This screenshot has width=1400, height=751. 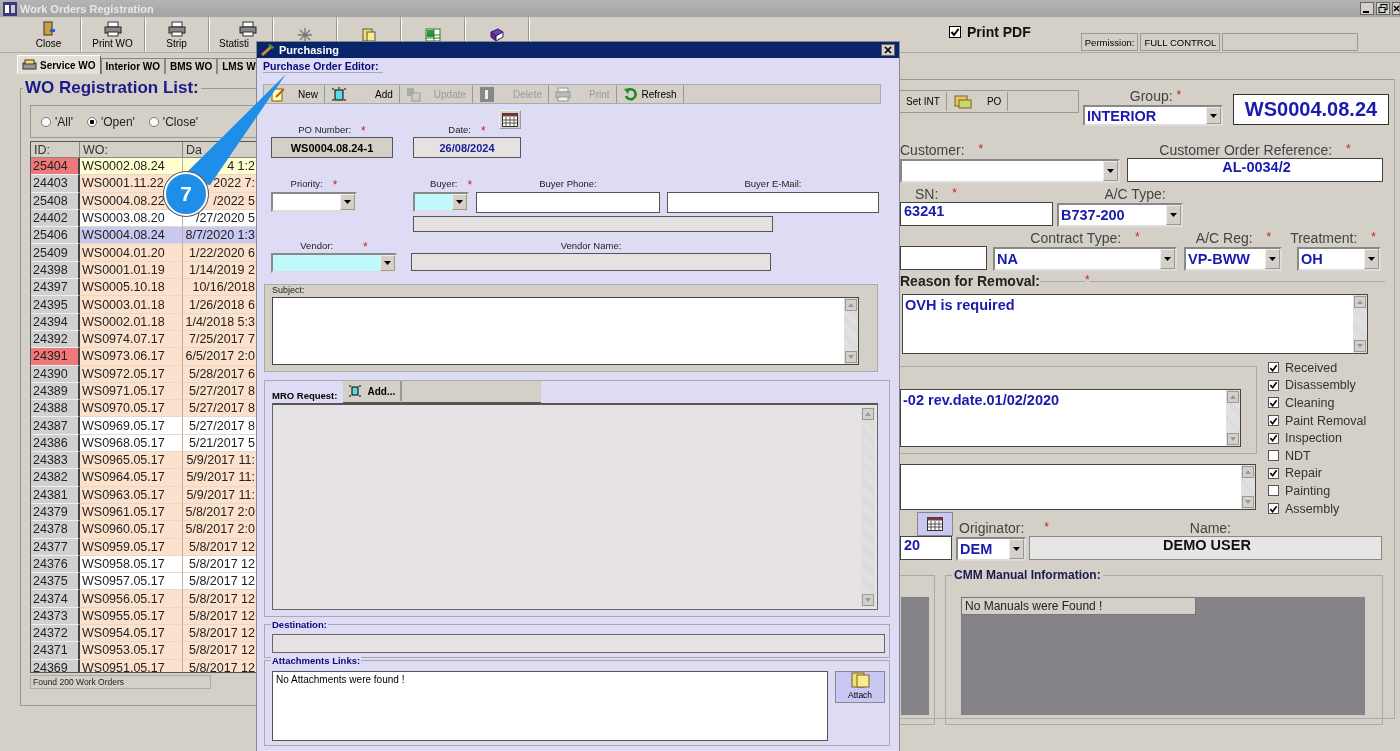 I want to click on table-cell: WS0963.05.17, so click(x=131, y=495).